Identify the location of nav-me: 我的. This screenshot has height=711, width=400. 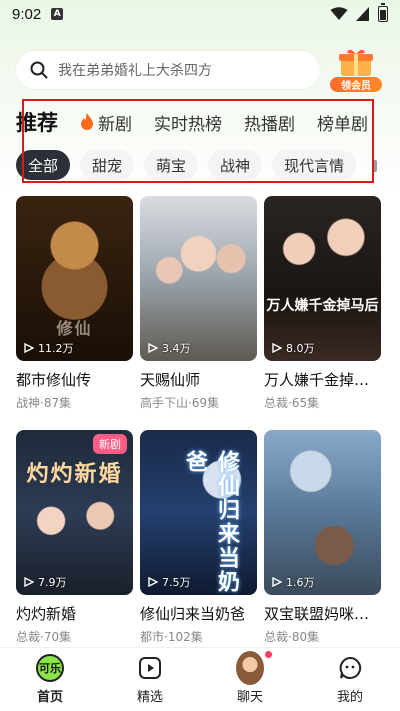
(350, 679).